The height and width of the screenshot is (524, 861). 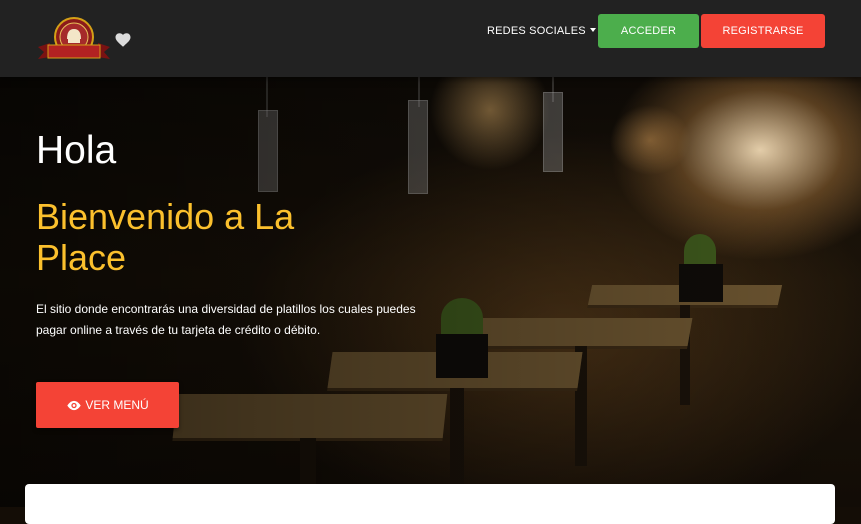 What do you see at coordinates (74, 405) in the screenshot?
I see `eye-icon` at bounding box center [74, 405].